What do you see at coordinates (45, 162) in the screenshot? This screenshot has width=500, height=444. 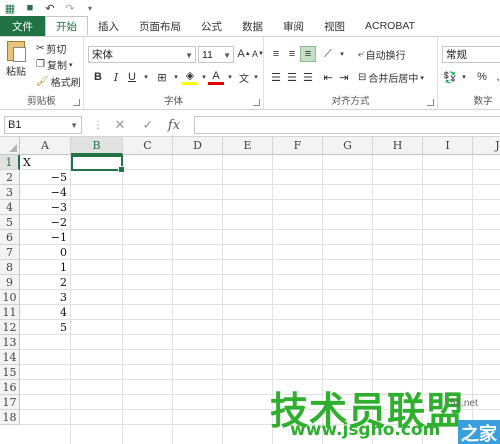 I see `cell-a1: X` at bounding box center [45, 162].